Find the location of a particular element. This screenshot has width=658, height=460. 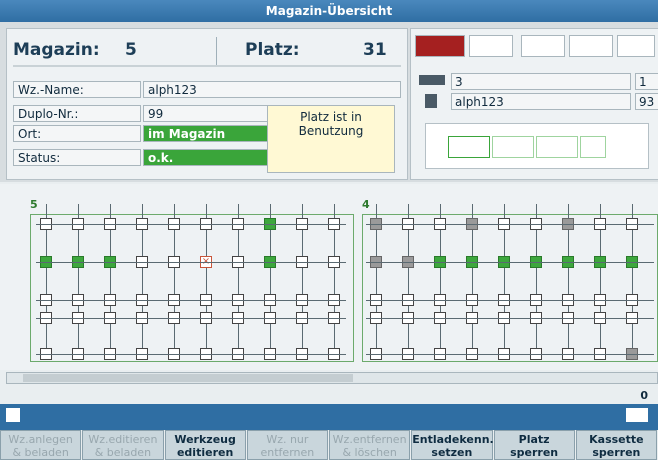

tool-row-text: alph123 is located at coordinates (541, 101).